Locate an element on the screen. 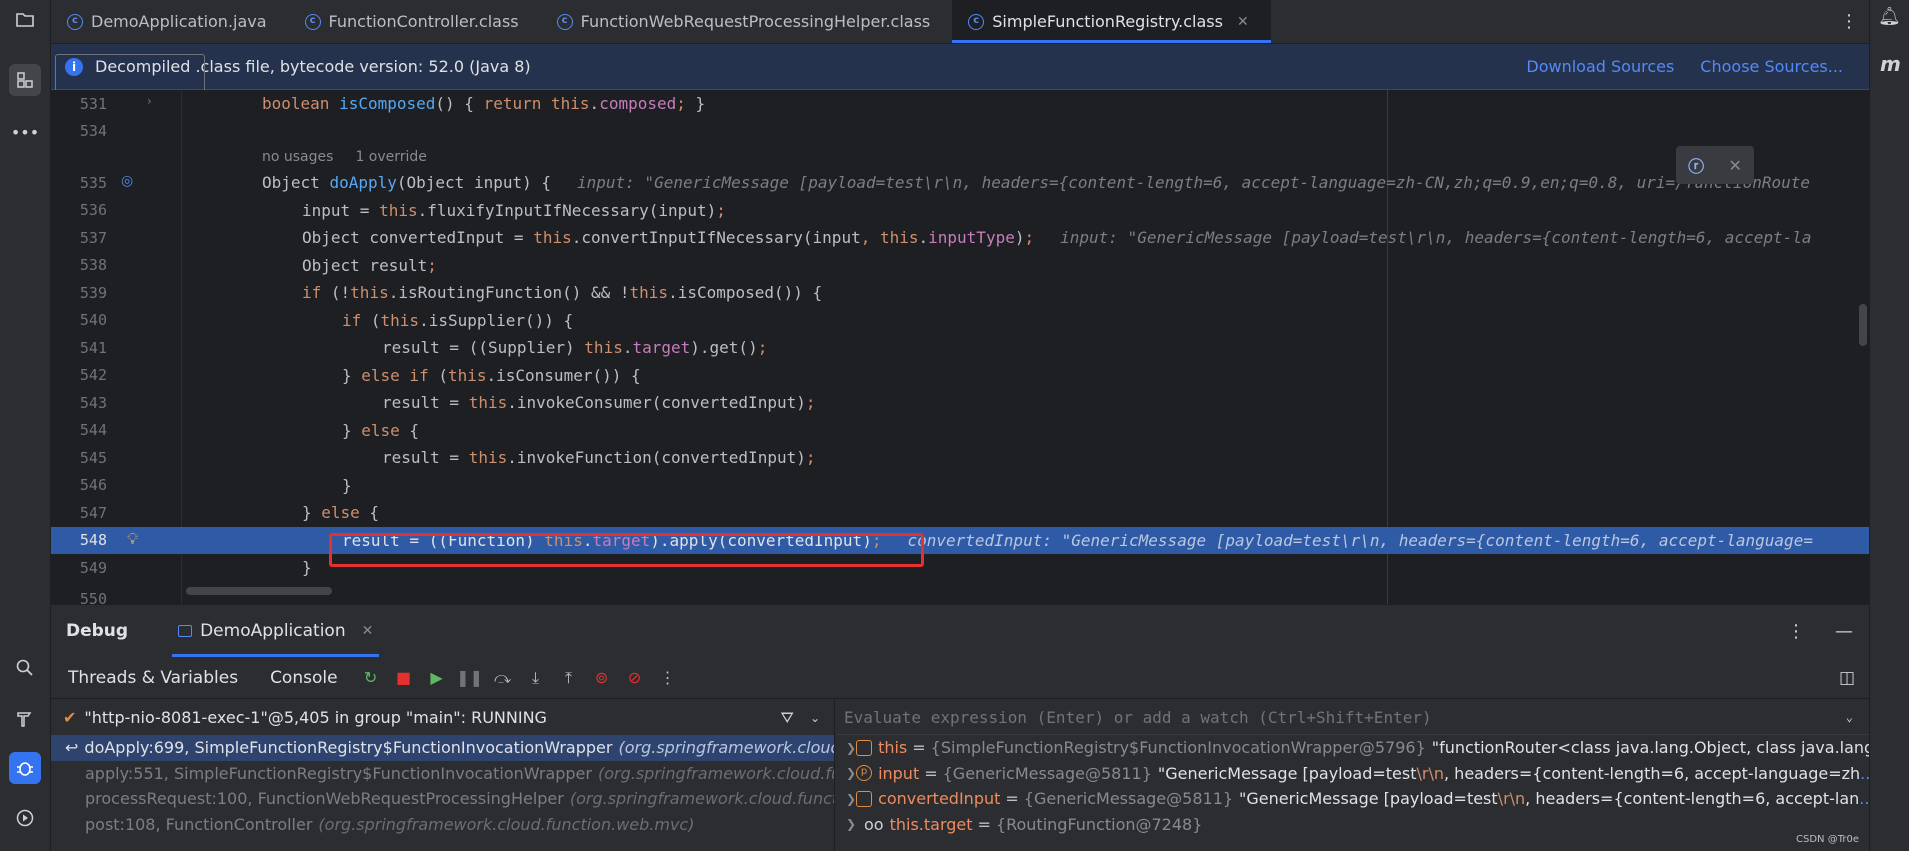 This screenshot has width=1909, height=851. download-sources-link: Download Sources is located at coordinates (1600, 66).